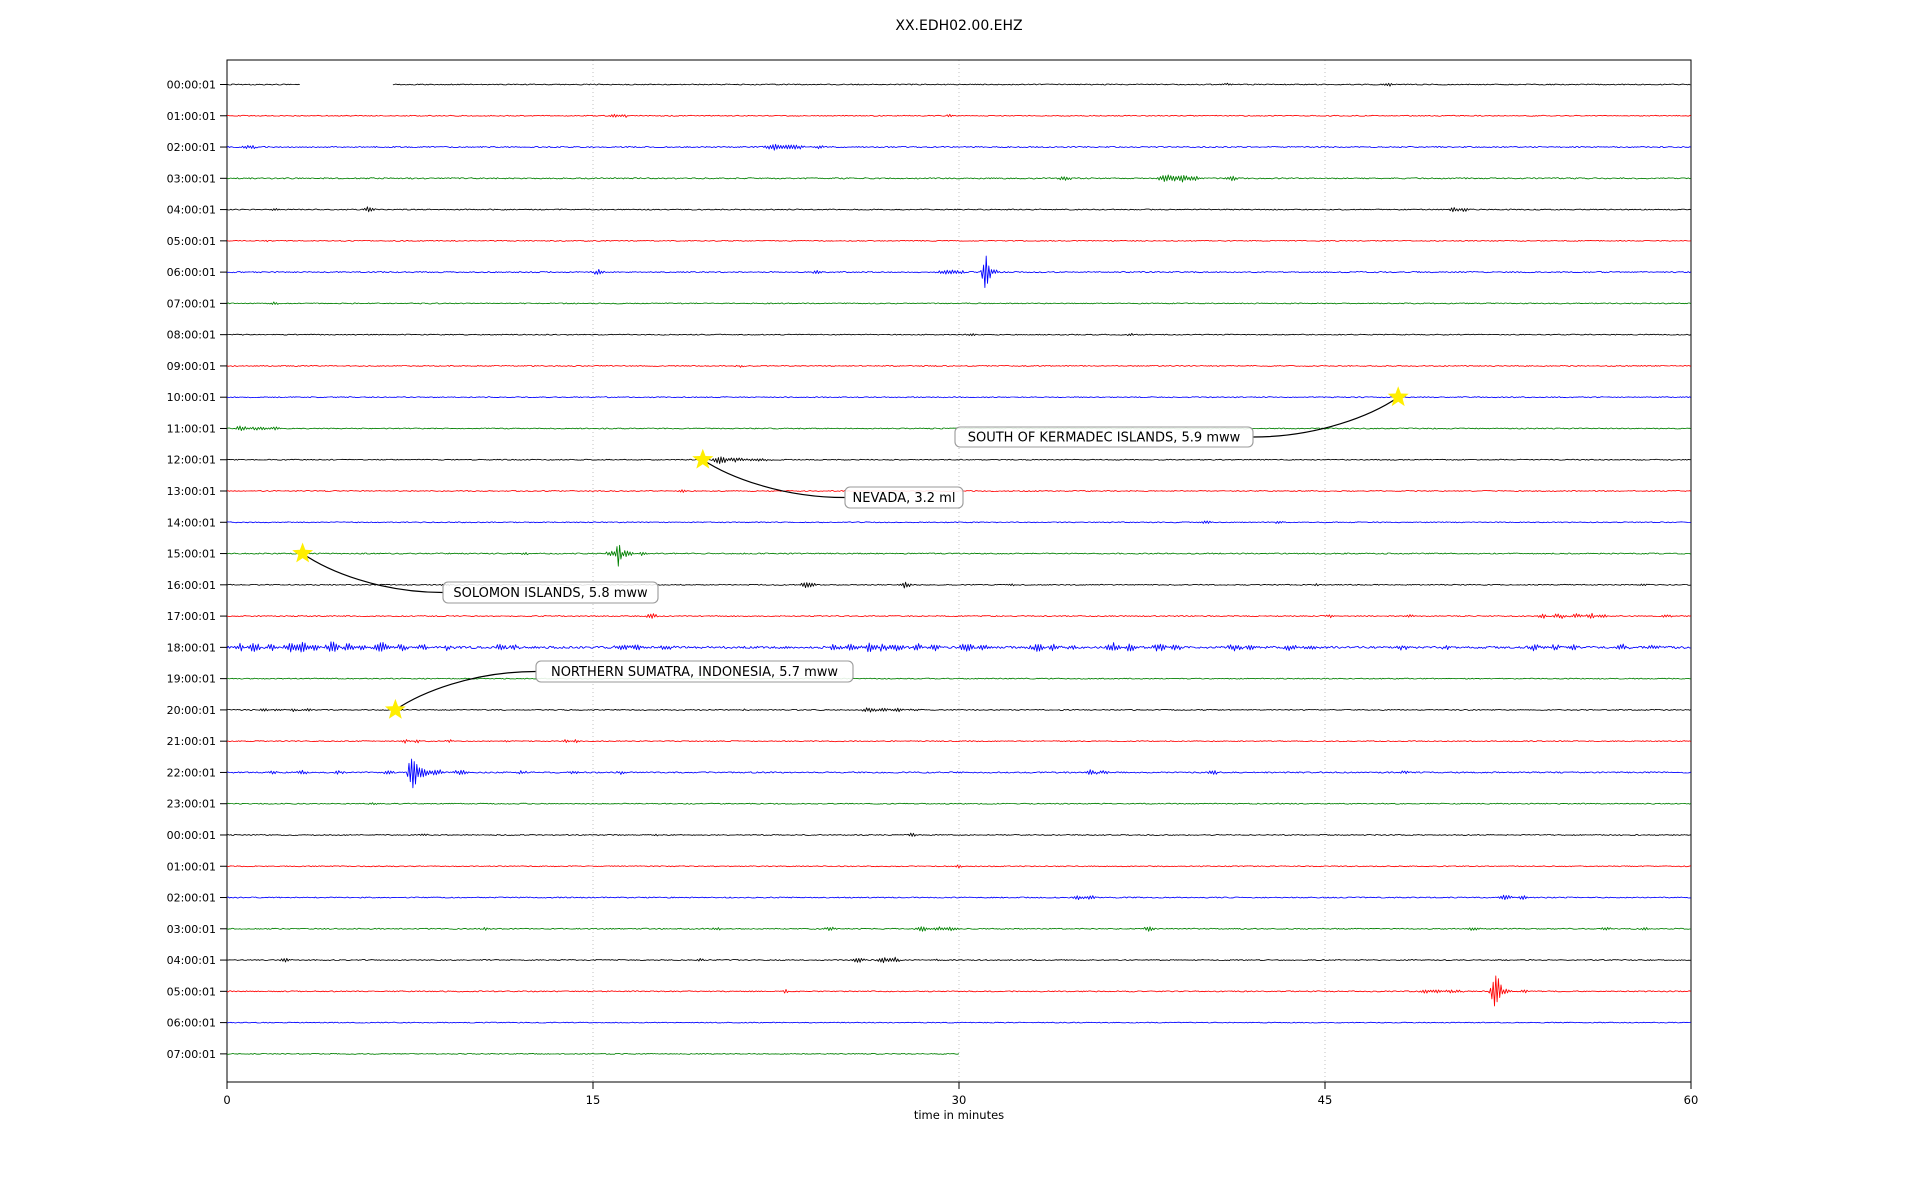 The width and height of the screenshot is (1920, 1200). Describe the element at coordinates (191, 741) in the screenshot. I see `y-tick-label: 21:00:01` at that location.